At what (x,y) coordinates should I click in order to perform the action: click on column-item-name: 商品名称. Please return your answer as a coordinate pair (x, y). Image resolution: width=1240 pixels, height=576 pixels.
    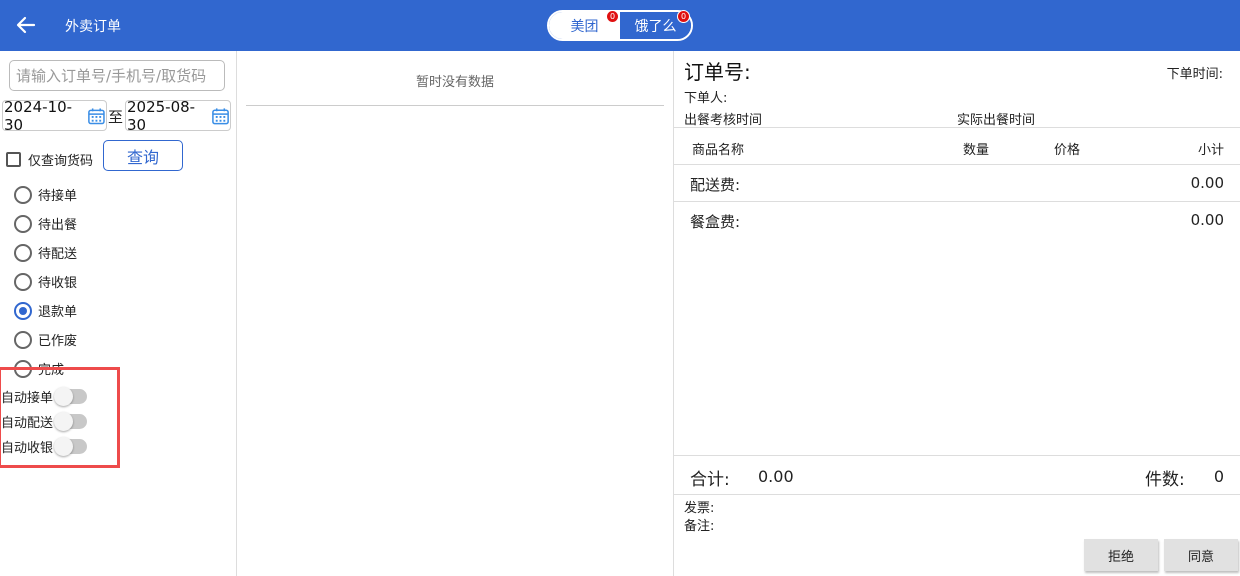
    Looking at the image, I should click on (718, 150).